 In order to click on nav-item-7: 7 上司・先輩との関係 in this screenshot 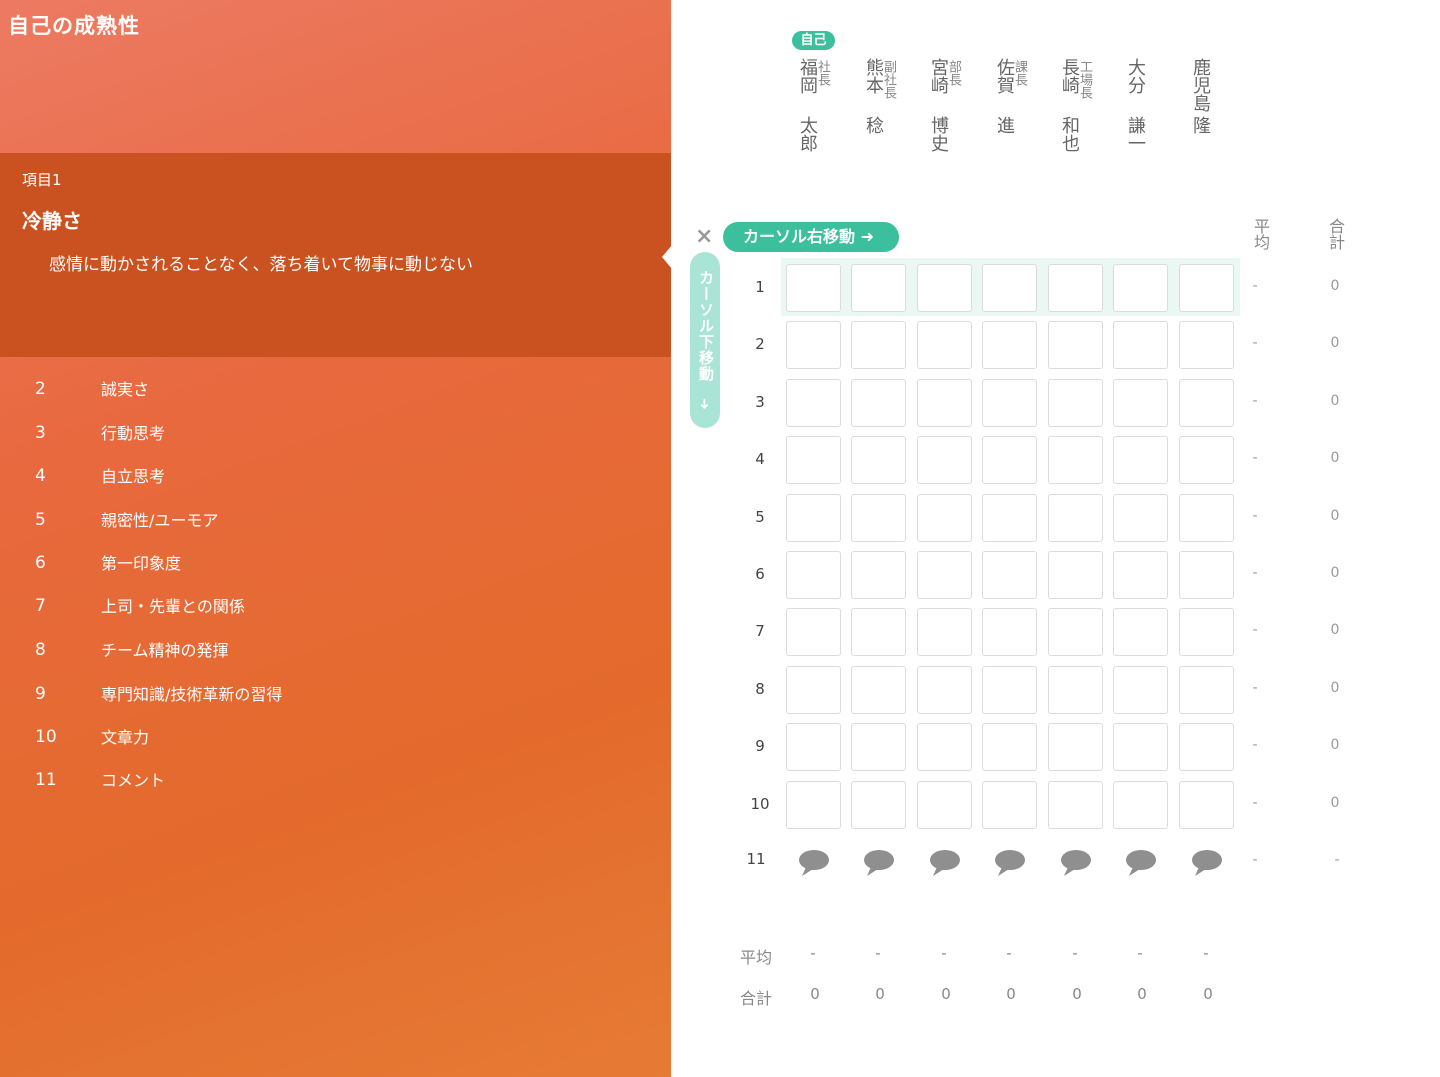, I will do `click(335, 608)`.